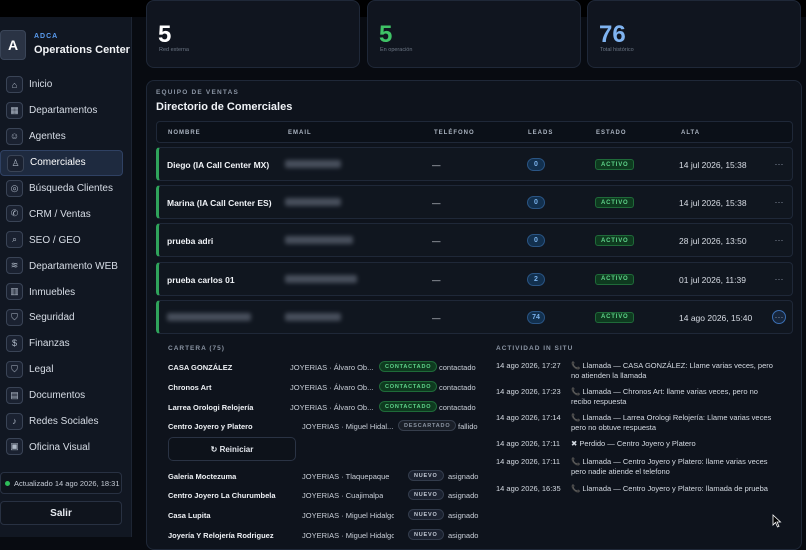  What do you see at coordinates (46, 36) in the screenshot?
I see `brand-org: ADCA` at bounding box center [46, 36].